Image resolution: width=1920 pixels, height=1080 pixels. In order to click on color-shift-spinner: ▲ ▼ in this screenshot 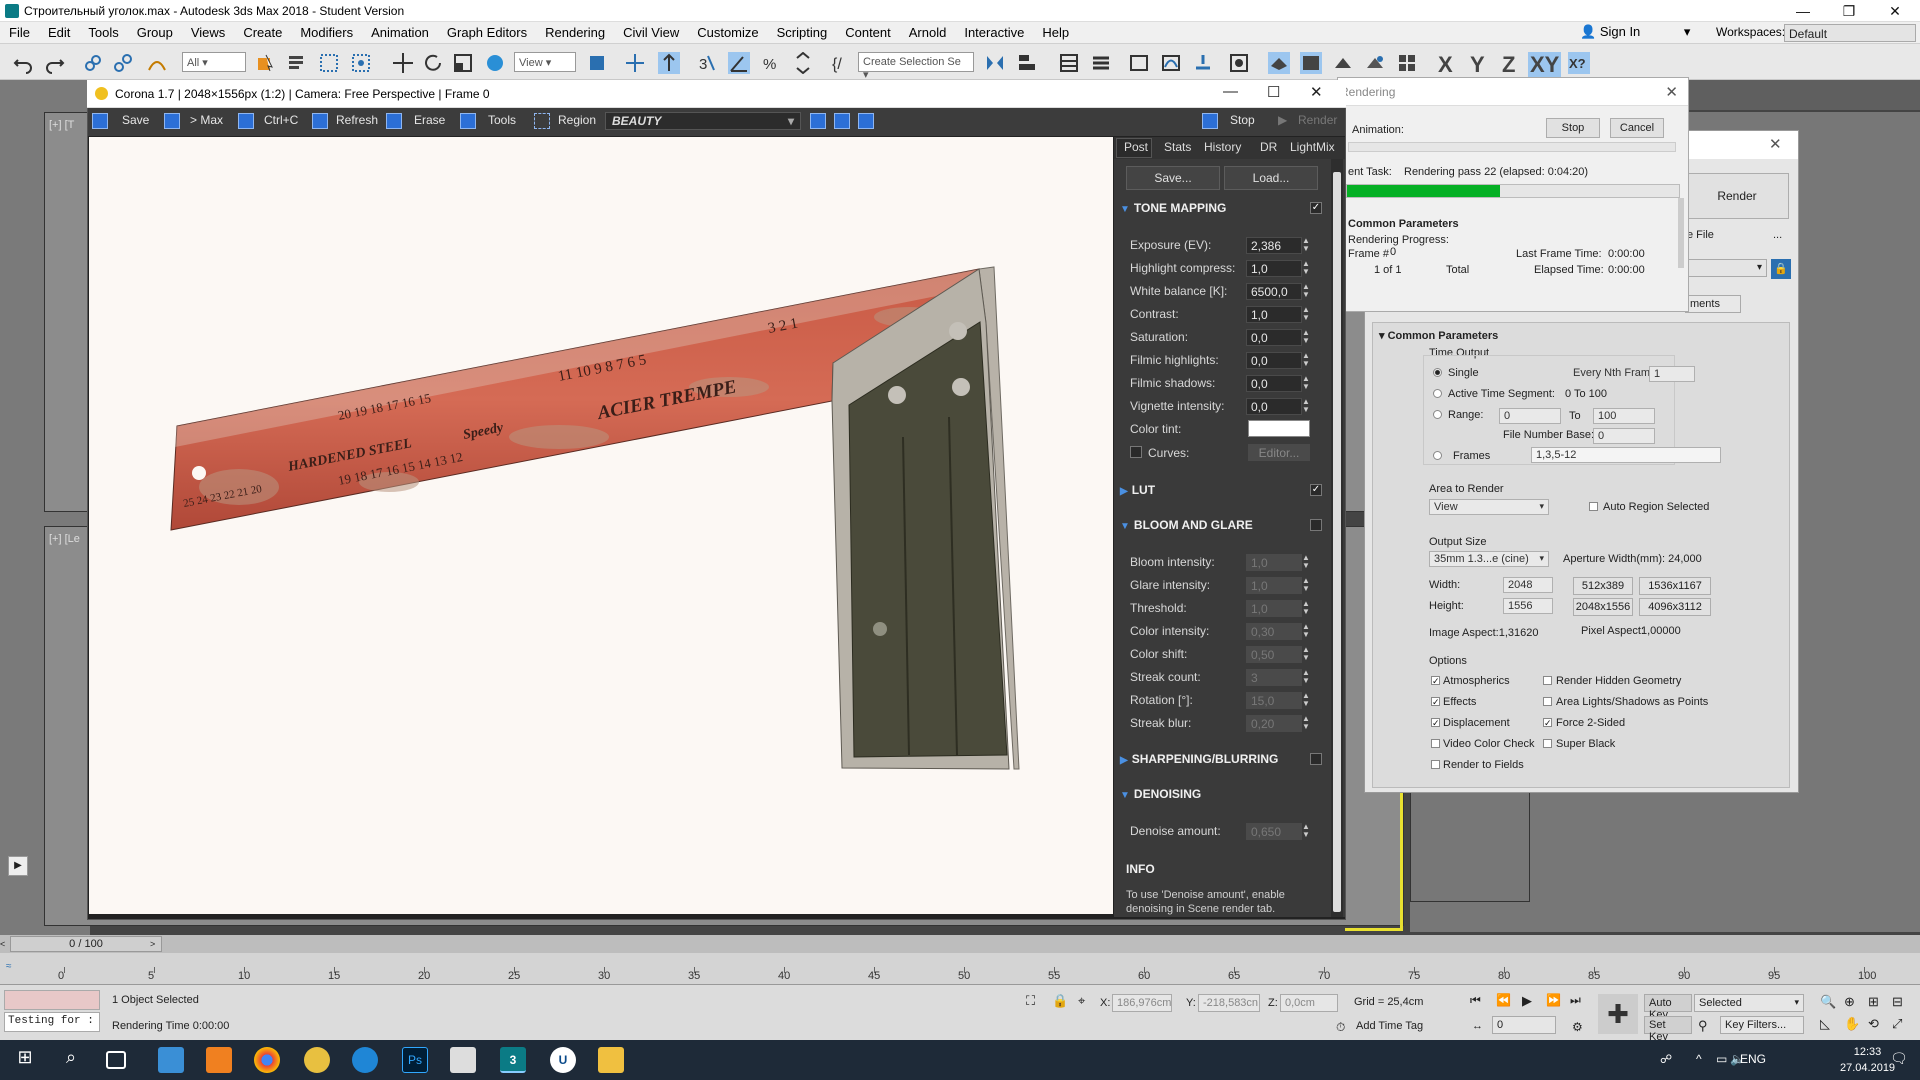, I will do `click(1306, 654)`.